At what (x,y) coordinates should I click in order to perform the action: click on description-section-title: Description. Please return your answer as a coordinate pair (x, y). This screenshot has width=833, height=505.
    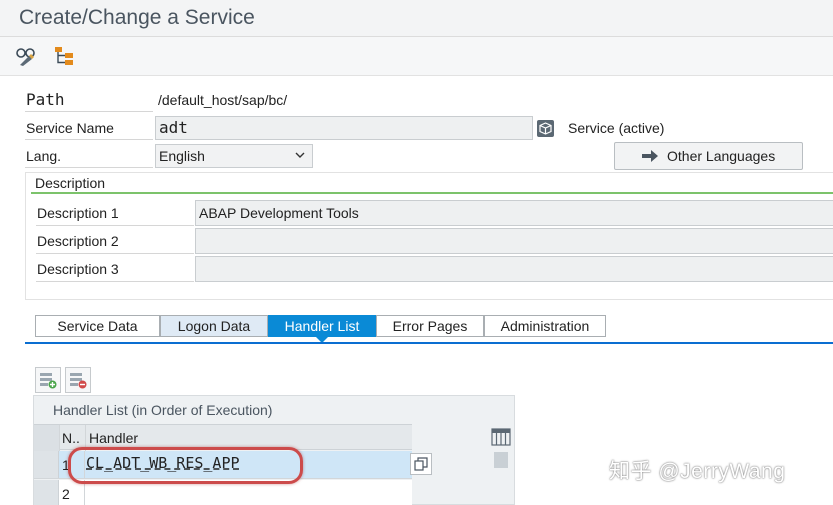
    Looking at the image, I should click on (432, 184).